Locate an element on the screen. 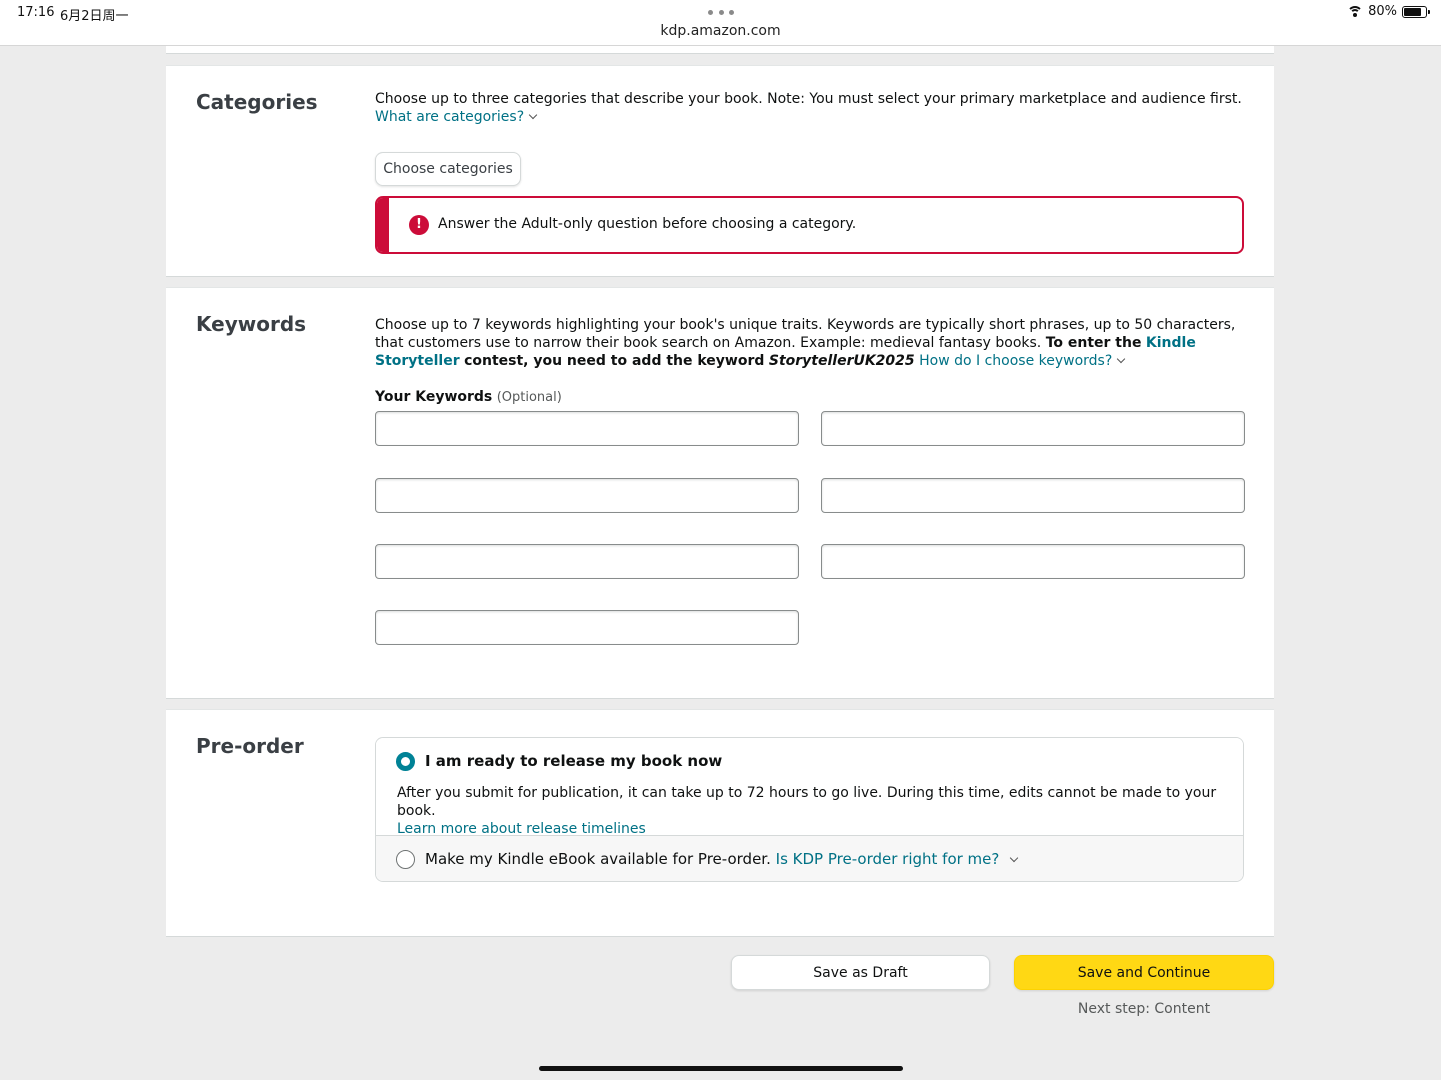  status-bar: 17:16 6月2日周一 kdp.amazon.com 80% is located at coordinates (720, 23).